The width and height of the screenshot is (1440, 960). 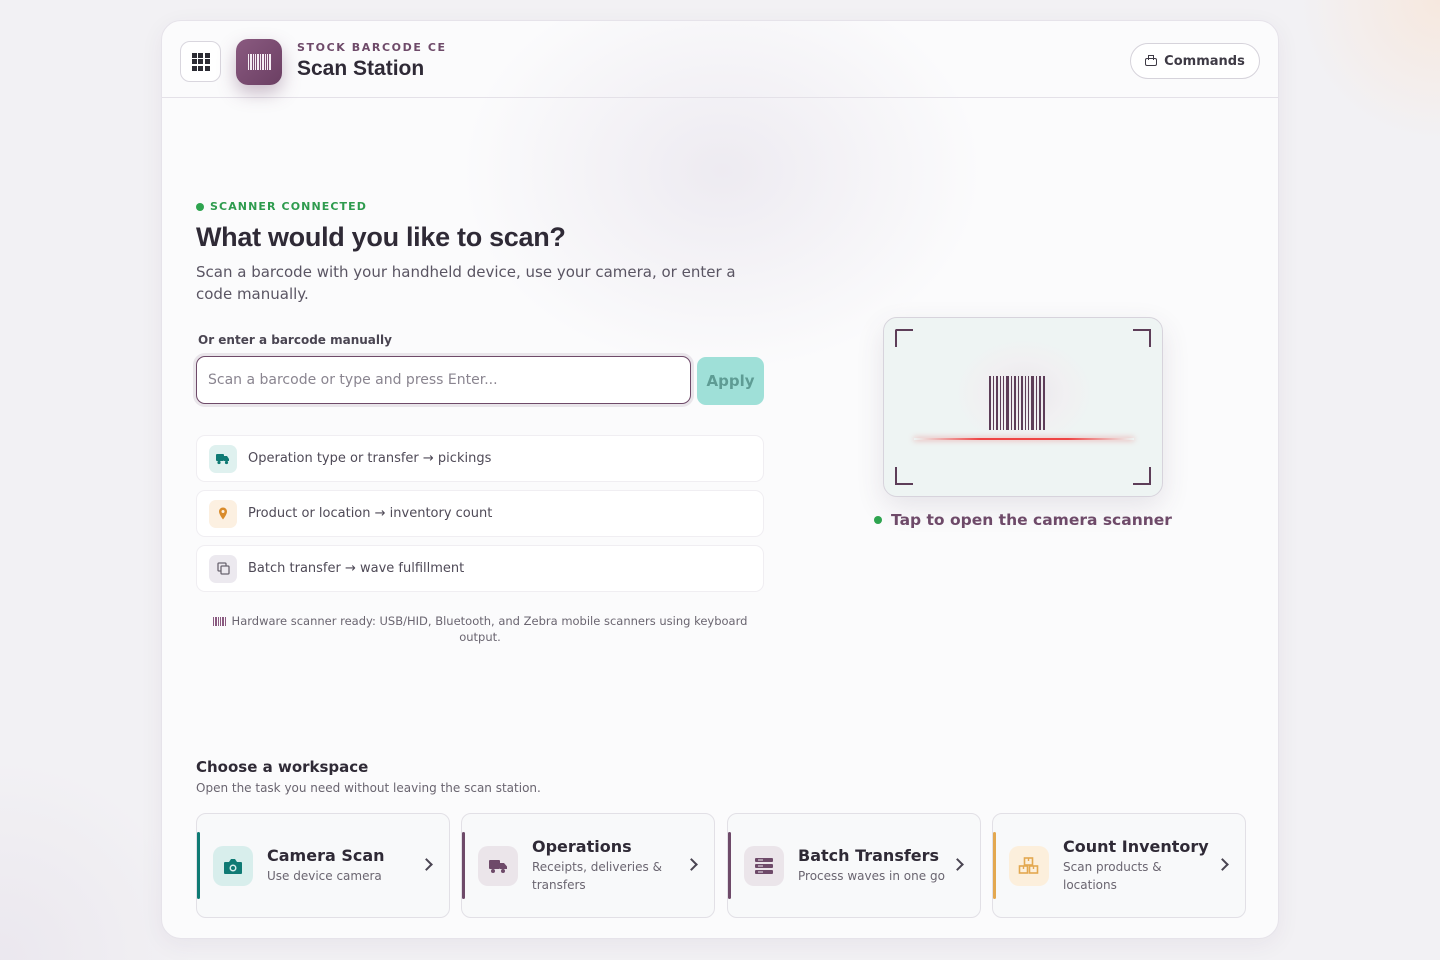 What do you see at coordinates (720, 59) in the screenshot?
I see `app-header: STOCK BARCODE CE Scan Station Commands` at bounding box center [720, 59].